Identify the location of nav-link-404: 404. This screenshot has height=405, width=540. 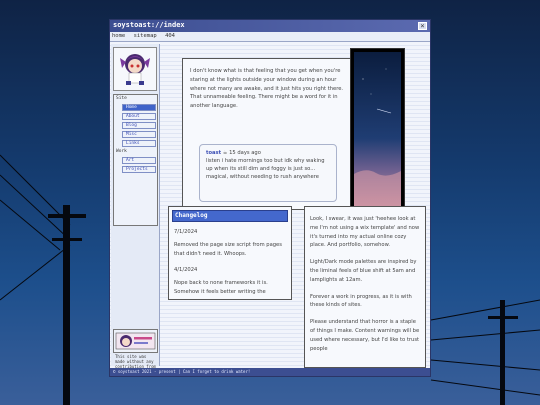
(170, 36).